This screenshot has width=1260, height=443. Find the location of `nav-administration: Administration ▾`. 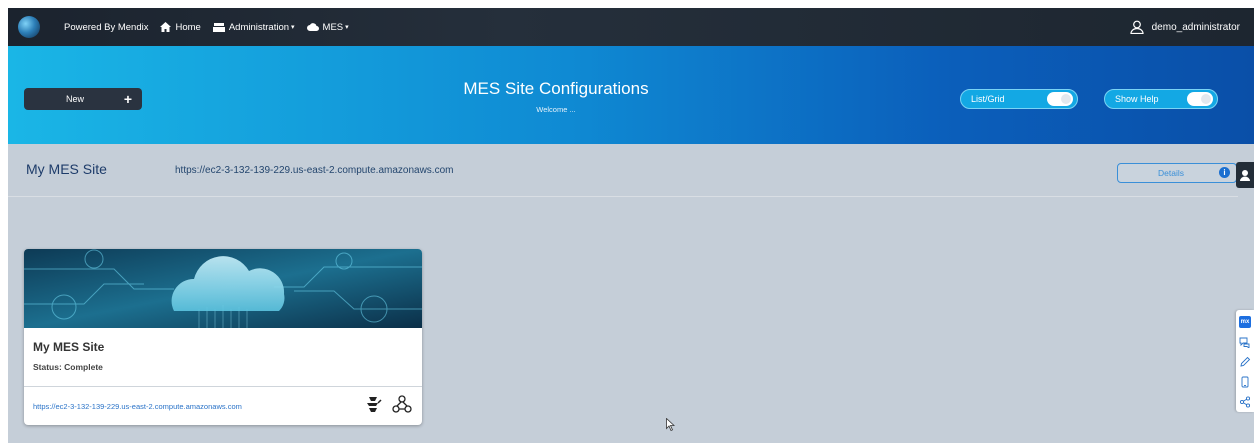

nav-administration: Administration ▾ is located at coordinates (253, 27).